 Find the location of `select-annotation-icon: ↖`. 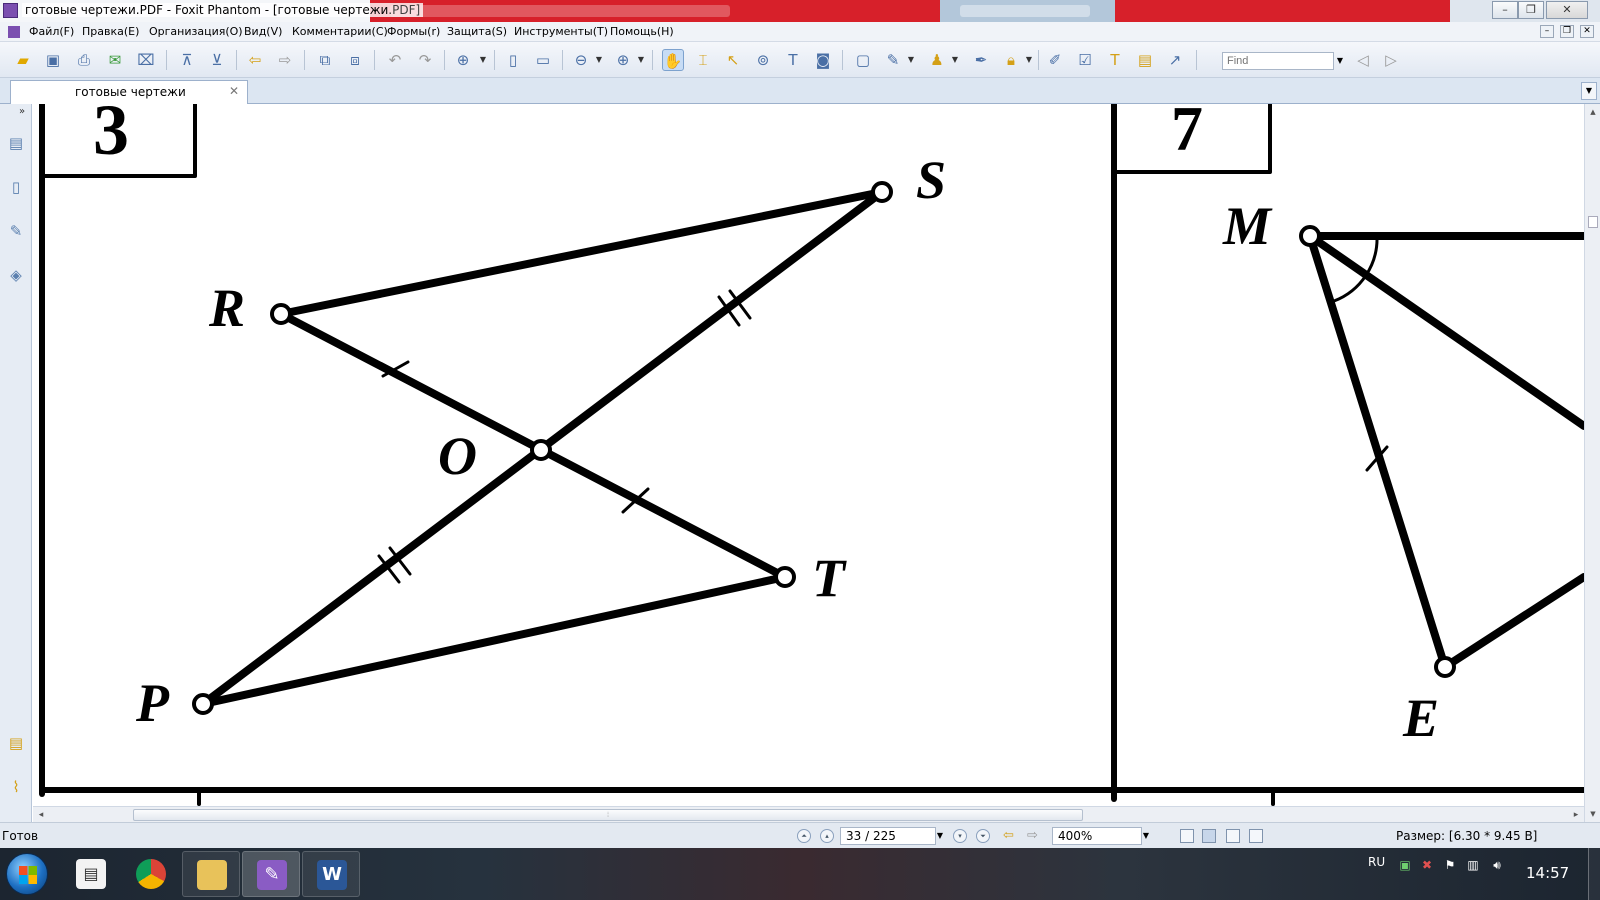

select-annotation-icon: ↖ is located at coordinates (733, 60).